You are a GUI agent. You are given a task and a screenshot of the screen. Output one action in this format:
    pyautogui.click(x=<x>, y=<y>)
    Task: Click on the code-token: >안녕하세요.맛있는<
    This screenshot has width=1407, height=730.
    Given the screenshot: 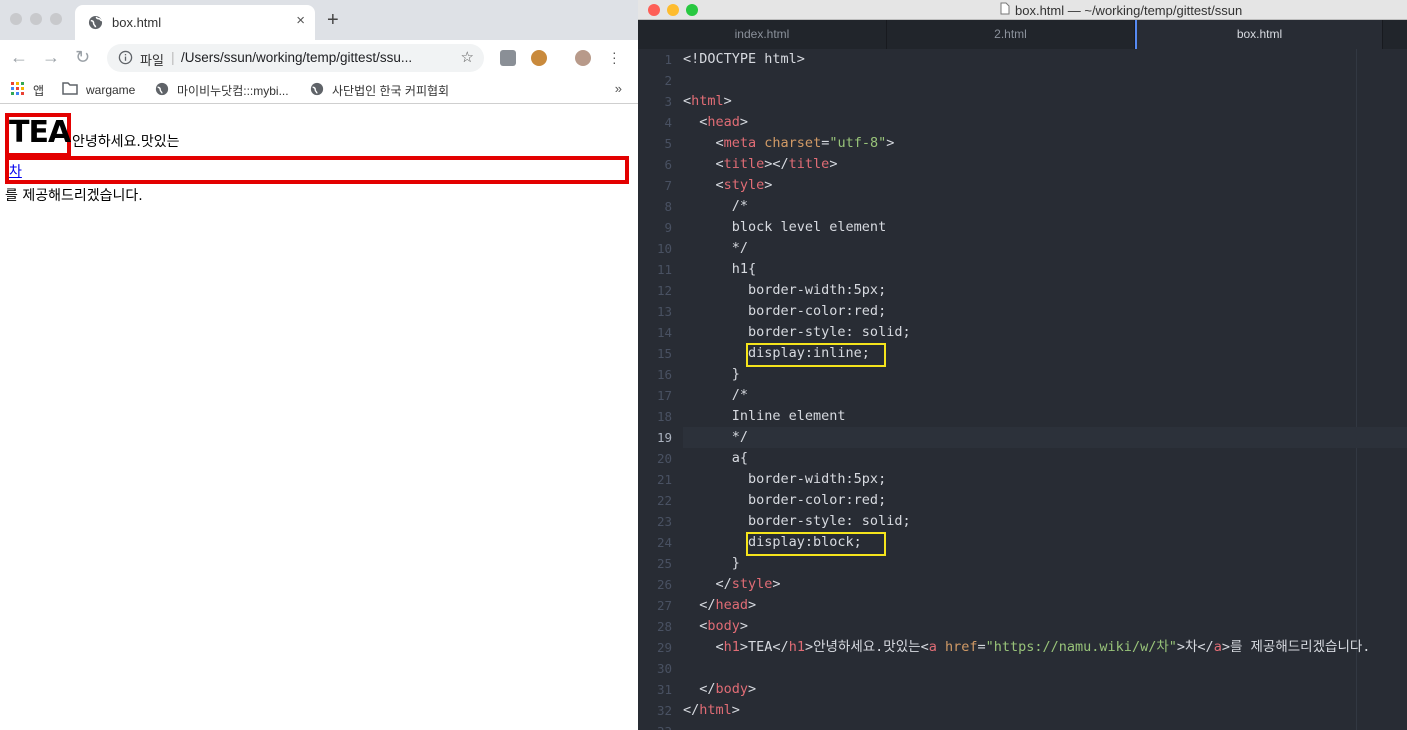 What is the action you would take?
    pyautogui.click(x=866, y=647)
    